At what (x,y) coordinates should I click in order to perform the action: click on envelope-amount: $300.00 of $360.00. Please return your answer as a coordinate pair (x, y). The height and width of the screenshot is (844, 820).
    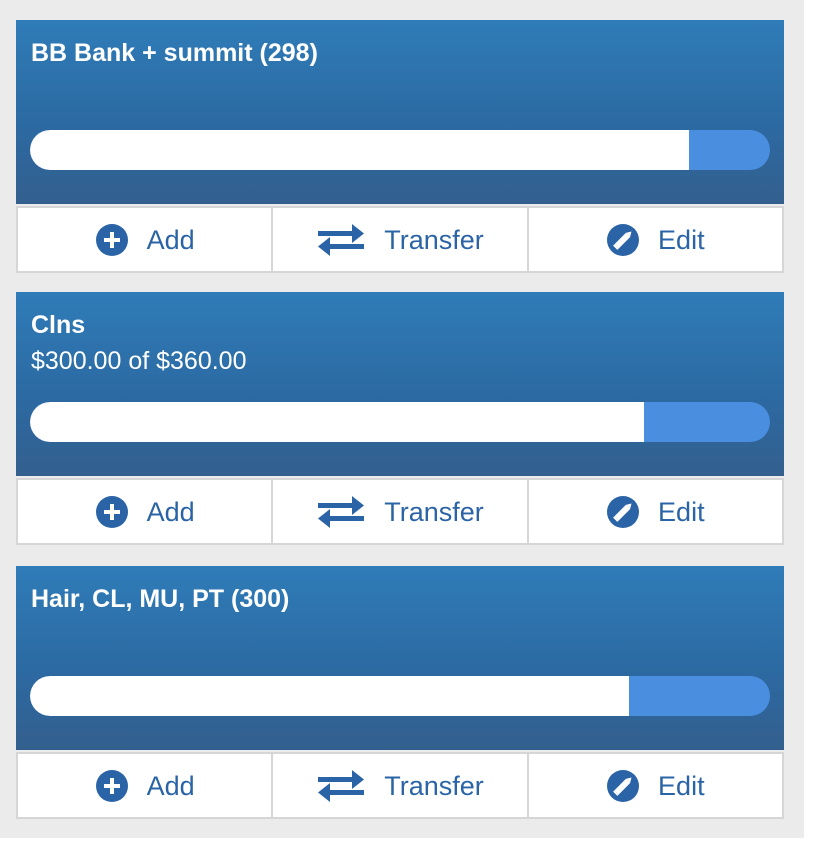
    Looking at the image, I should click on (139, 361).